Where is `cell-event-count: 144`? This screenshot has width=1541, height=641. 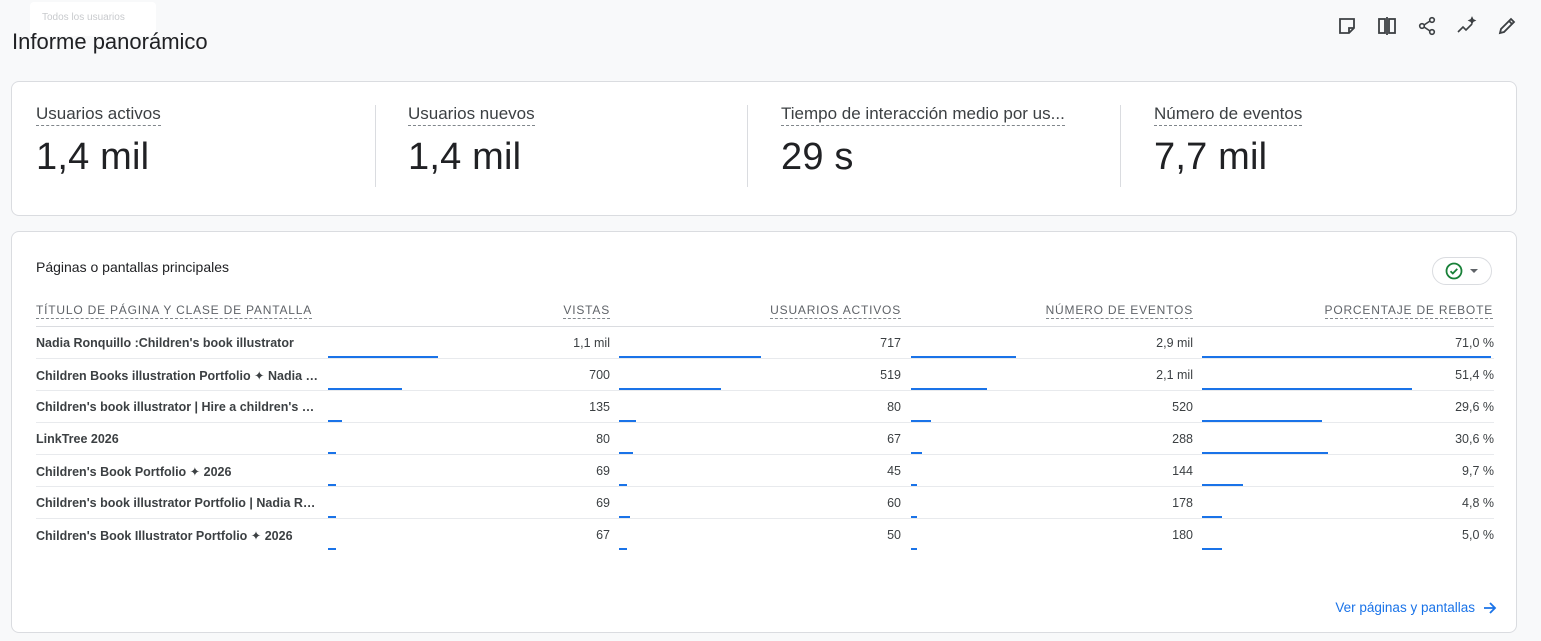
cell-event-count: 144 is located at coordinates (1182, 471).